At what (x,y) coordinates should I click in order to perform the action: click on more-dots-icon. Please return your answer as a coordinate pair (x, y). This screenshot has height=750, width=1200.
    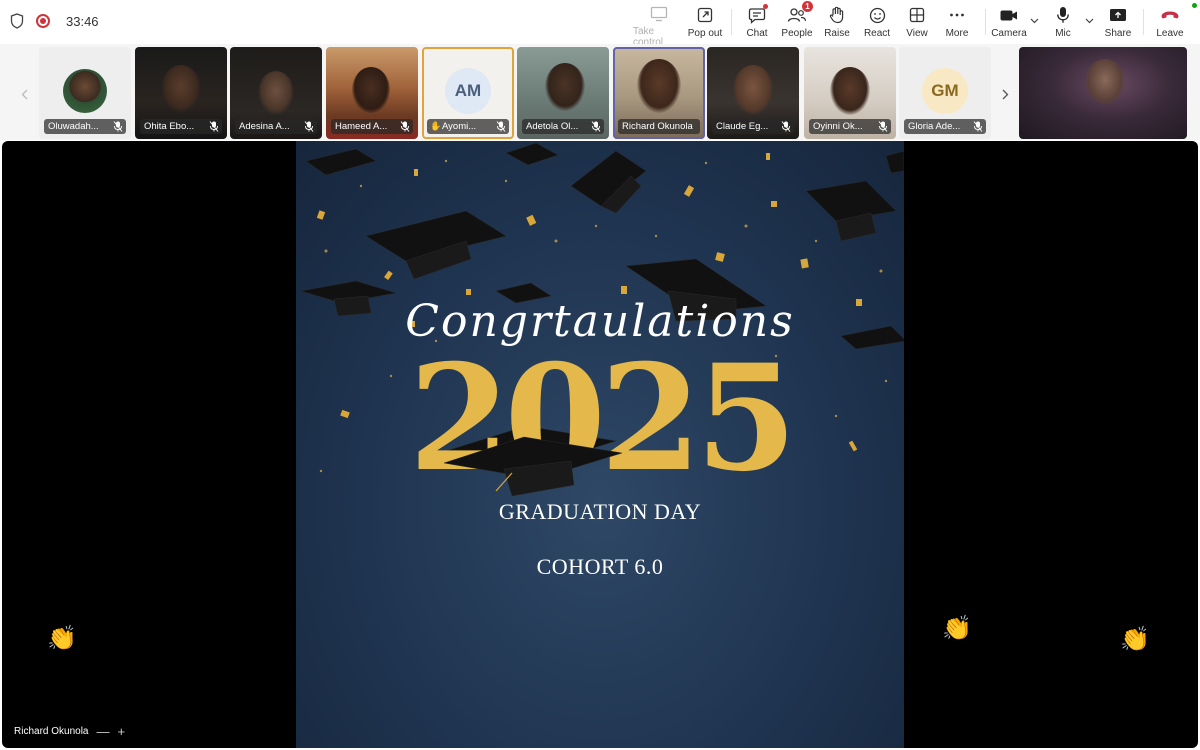
    Looking at the image, I should click on (957, 15).